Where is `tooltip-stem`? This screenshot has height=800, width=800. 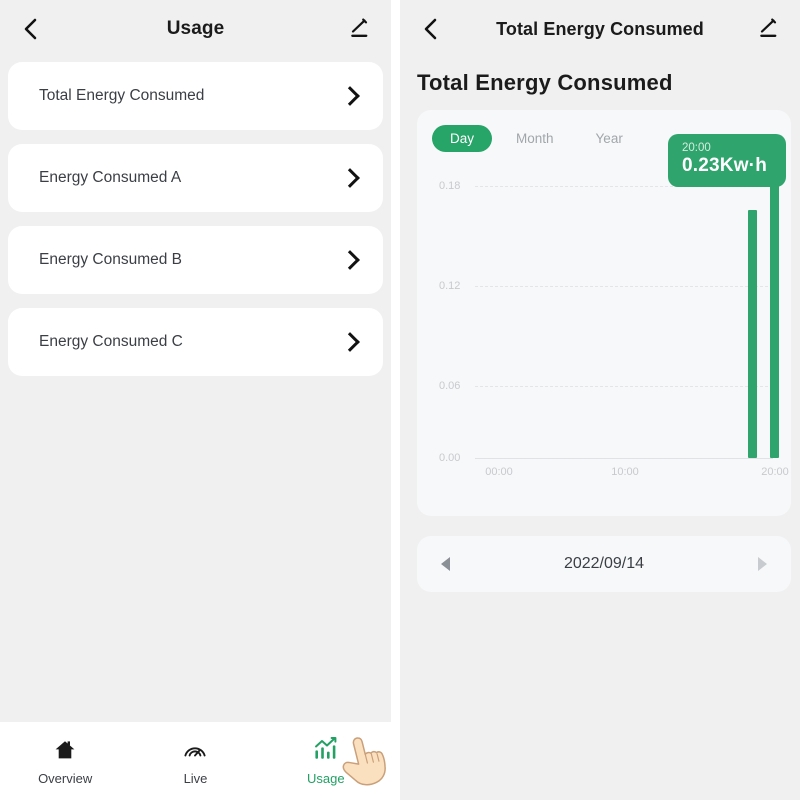 tooltip-stem is located at coordinates (774, 202).